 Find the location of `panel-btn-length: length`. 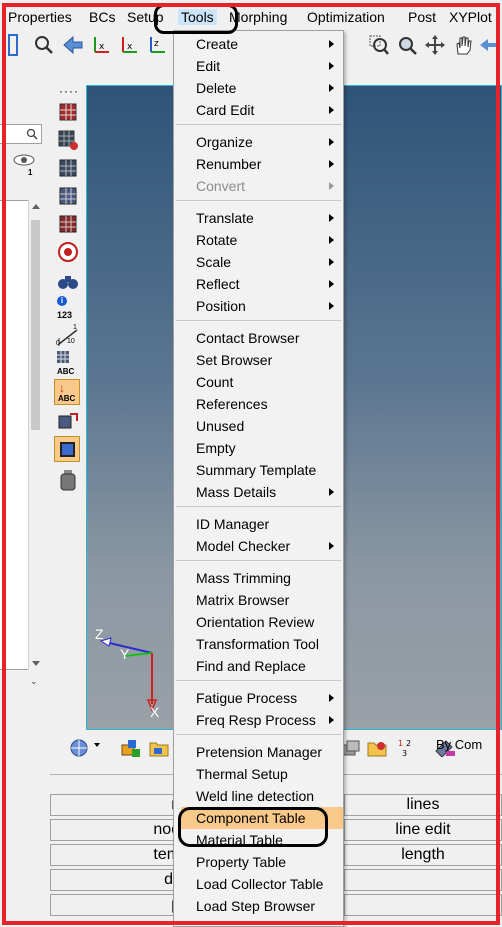

panel-btn-length: length is located at coordinates (423, 855).